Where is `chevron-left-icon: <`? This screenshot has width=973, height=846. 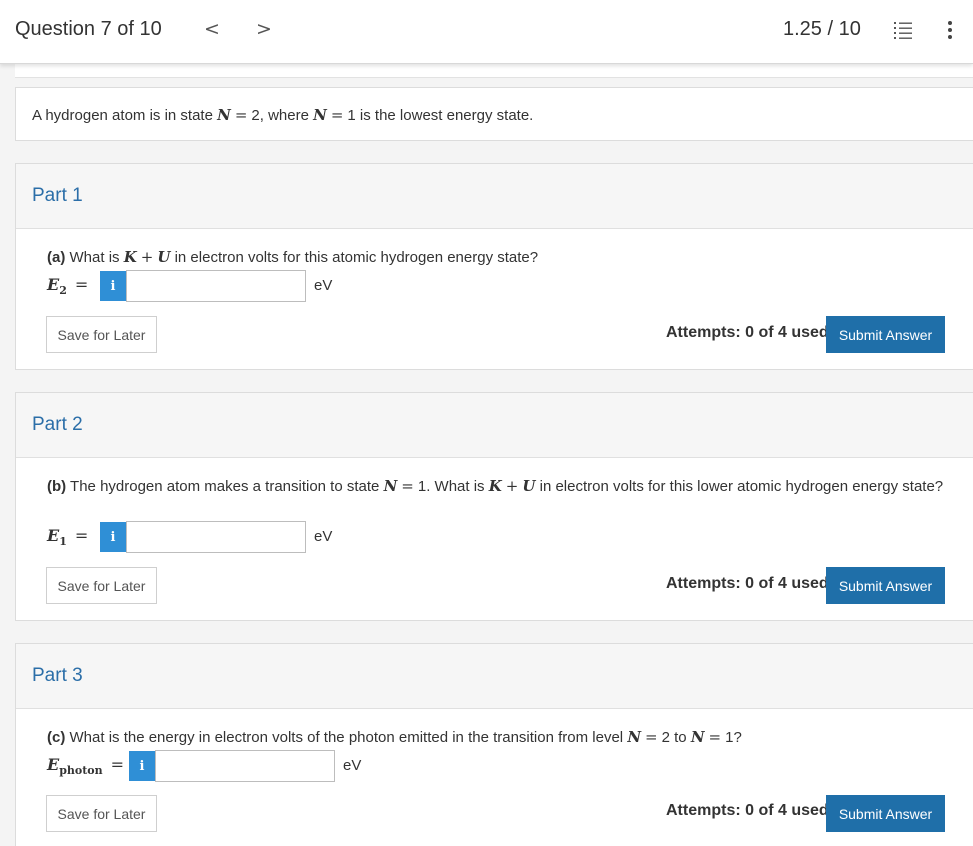 chevron-left-icon: < is located at coordinates (212, 29).